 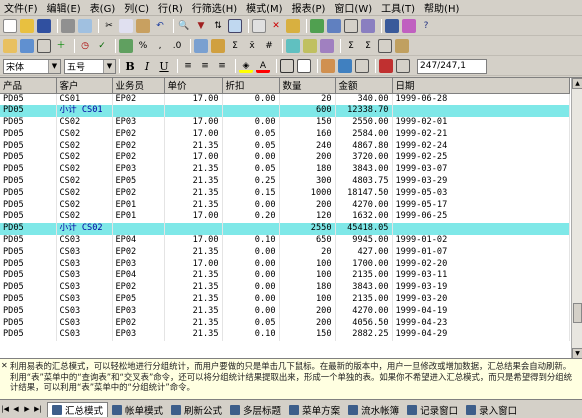 What do you see at coordinates (364, 86) in the screenshot?
I see `column-header: 金额` at bounding box center [364, 86].